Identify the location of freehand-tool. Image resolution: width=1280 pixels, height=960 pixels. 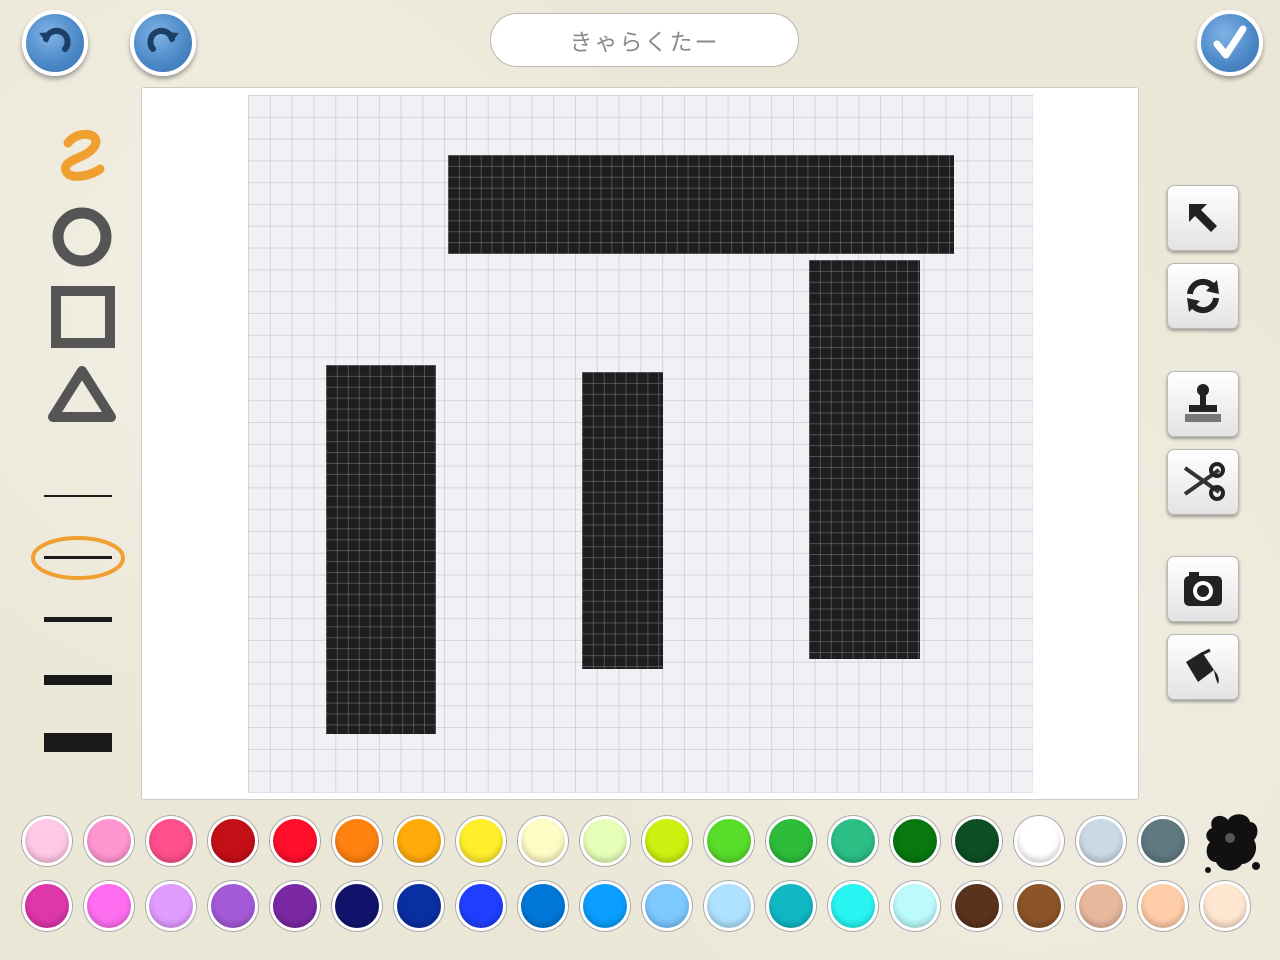
(83, 157).